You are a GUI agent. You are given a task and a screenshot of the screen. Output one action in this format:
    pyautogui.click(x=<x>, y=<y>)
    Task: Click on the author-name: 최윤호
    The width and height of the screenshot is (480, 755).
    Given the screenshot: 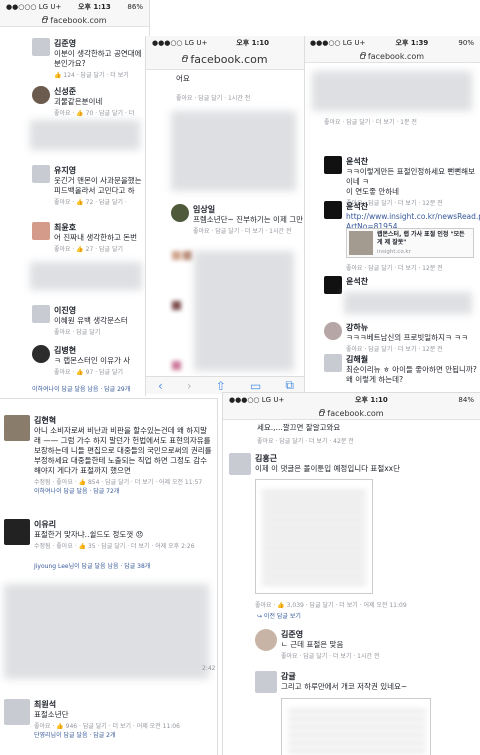 What is the action you would take?
    pyautogui.click(x=101, y=227)
    